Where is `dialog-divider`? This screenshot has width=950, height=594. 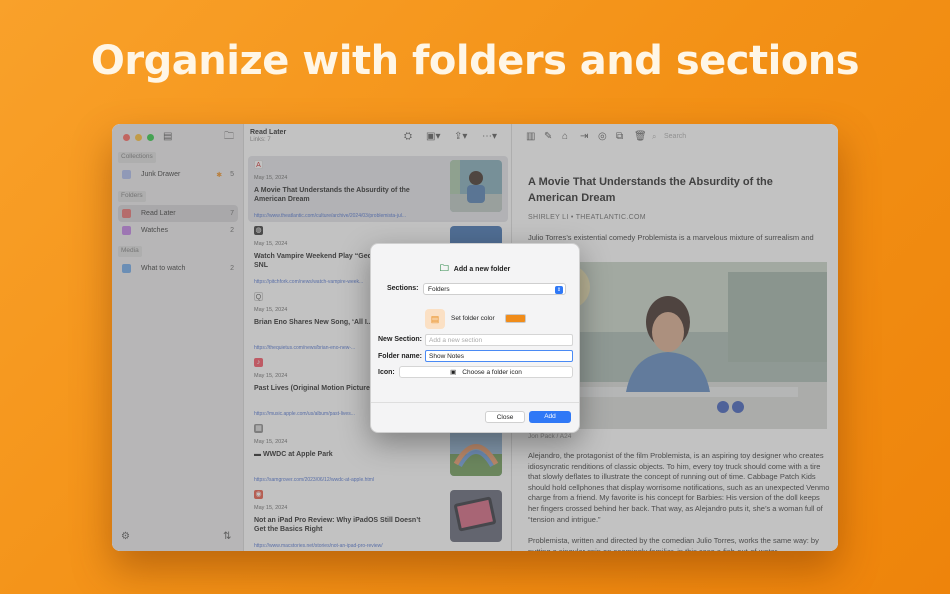 dialog-divider is located at coordinates (475, 402).